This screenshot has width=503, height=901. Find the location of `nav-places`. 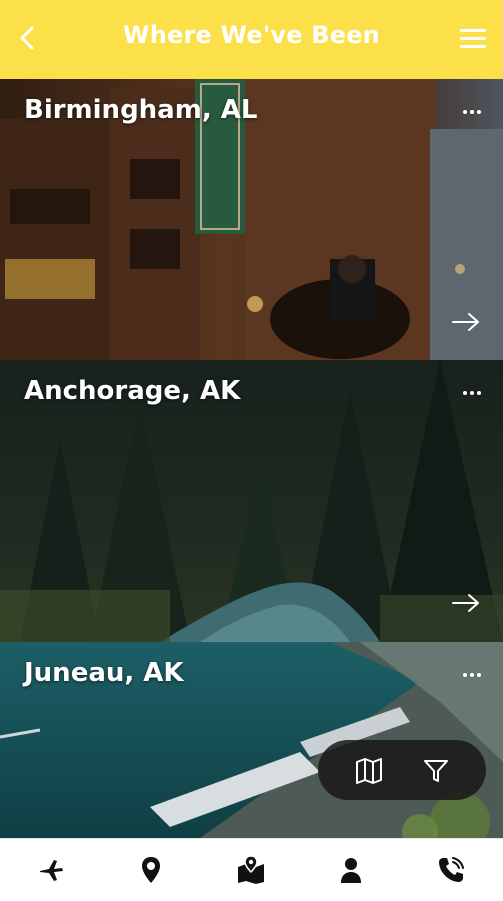

nav-places is located at coordinates (151, 870).